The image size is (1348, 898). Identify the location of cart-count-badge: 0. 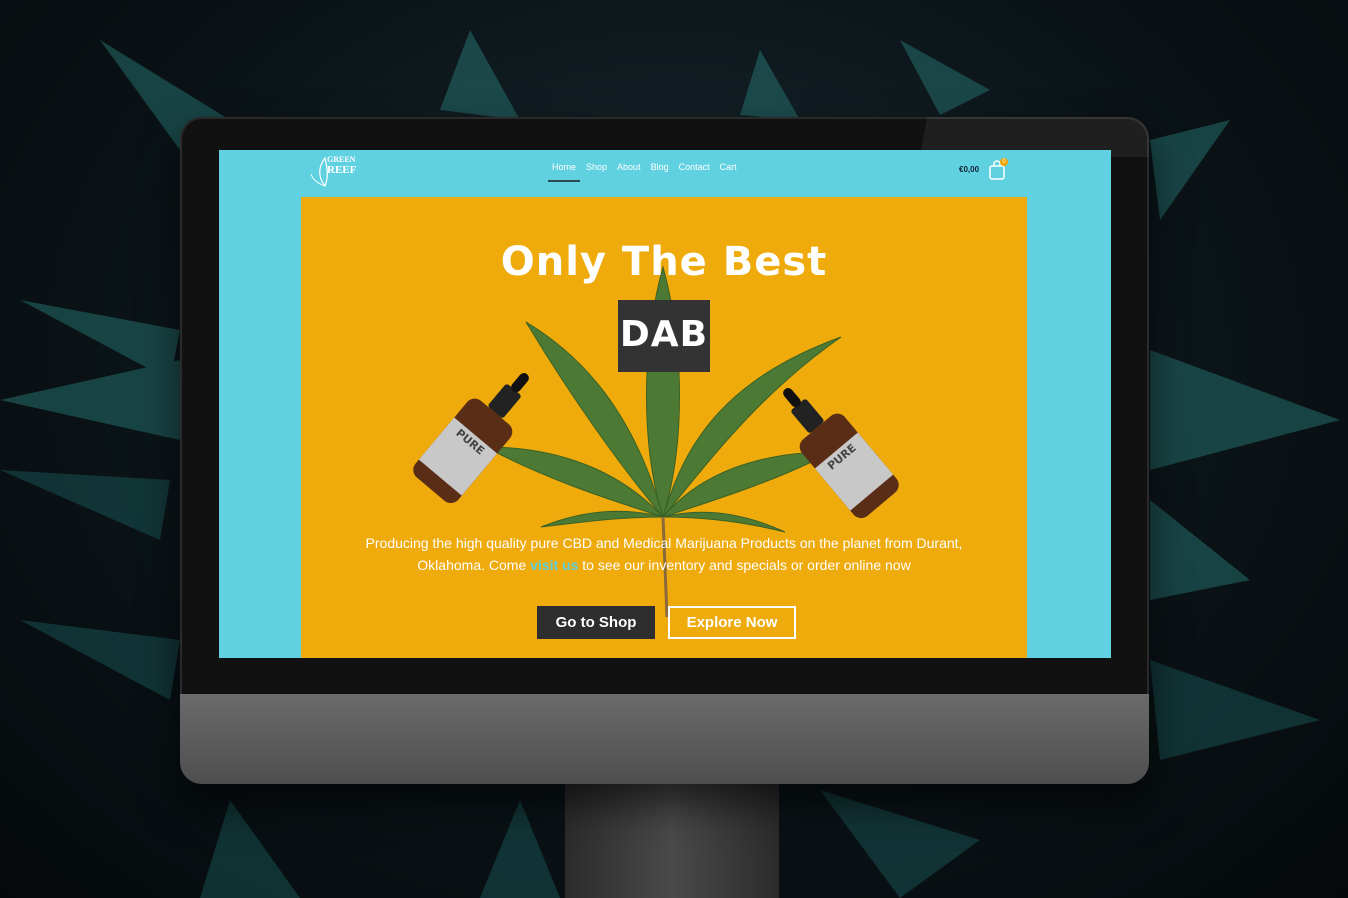
(1004, 162).